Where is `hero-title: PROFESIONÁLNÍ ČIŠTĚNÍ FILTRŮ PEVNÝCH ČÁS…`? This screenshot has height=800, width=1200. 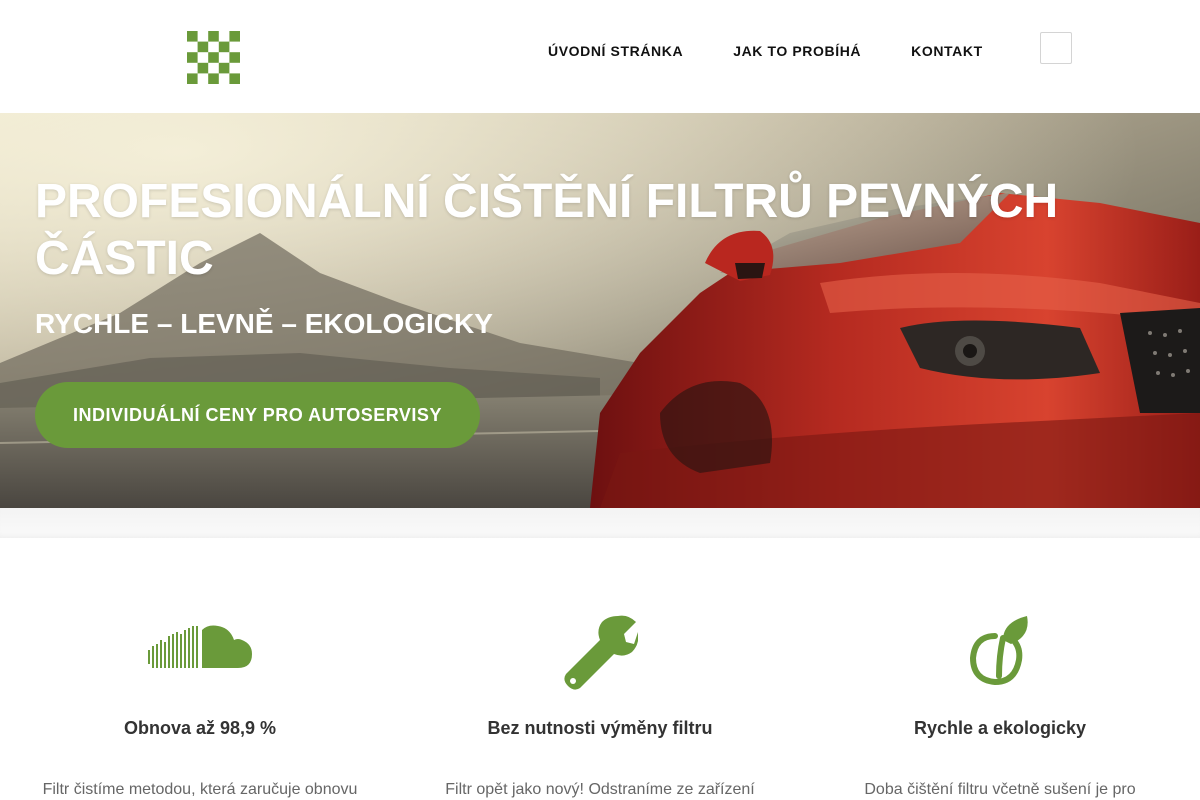
hero-title: PROFESIONÁLNÍ ČIŠTĚNÍ FILTRŮ PEVNÝCH ČÁS… is located at coordinates (547, 230).